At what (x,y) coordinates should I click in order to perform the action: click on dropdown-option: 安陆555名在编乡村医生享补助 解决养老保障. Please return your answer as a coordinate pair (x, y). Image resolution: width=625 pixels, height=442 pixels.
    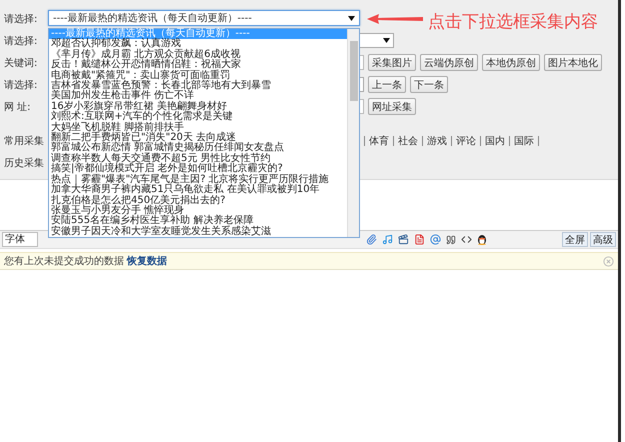
    Looking at the image, I should click on (198, 221).